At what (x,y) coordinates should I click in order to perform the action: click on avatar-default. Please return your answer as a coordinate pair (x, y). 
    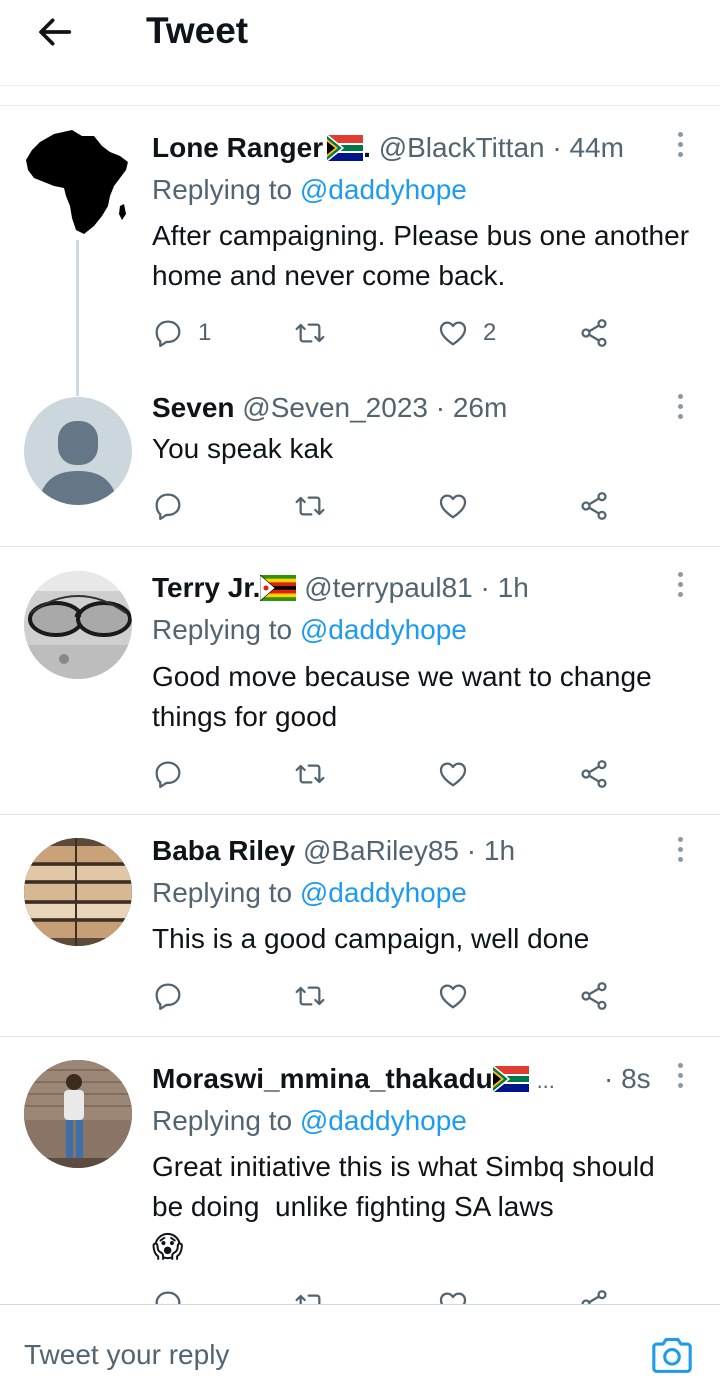
    Looking at the image, I should click on (78, 451).